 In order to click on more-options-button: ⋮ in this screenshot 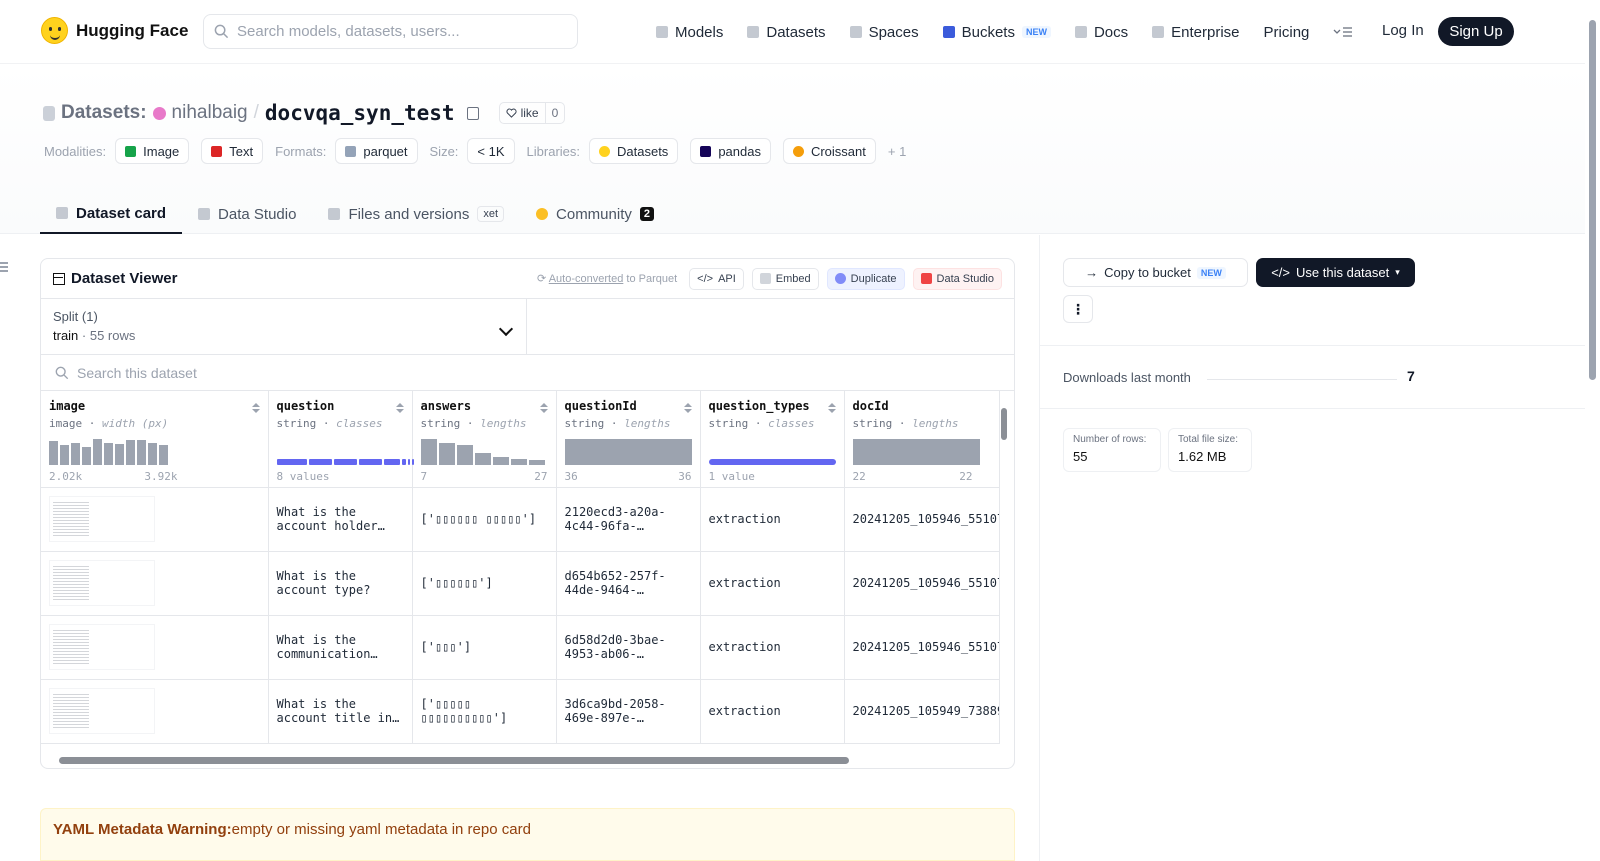, I will do `click(1078, 309)`.